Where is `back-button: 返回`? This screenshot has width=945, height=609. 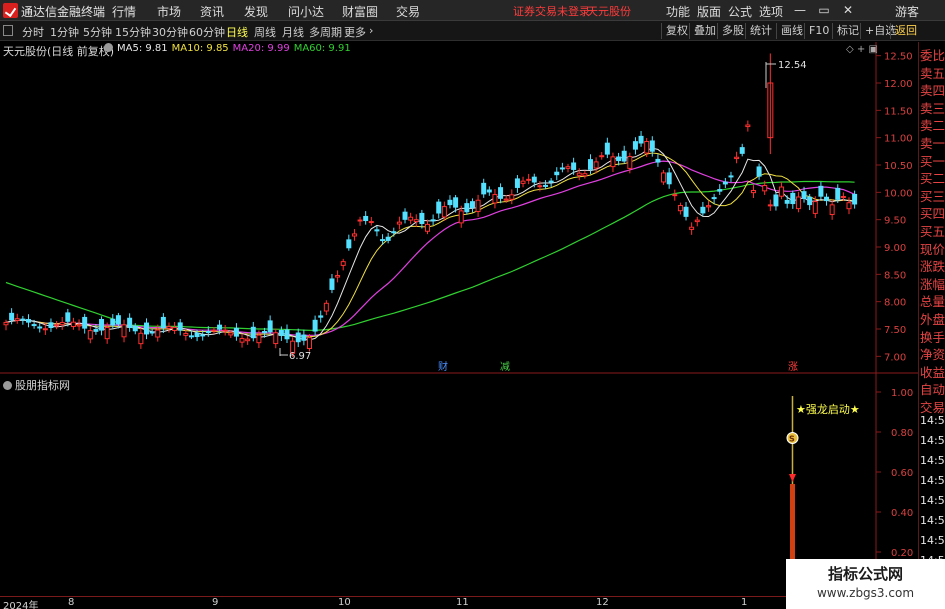
back-button: 返回 is located at coordinates (903, 31).